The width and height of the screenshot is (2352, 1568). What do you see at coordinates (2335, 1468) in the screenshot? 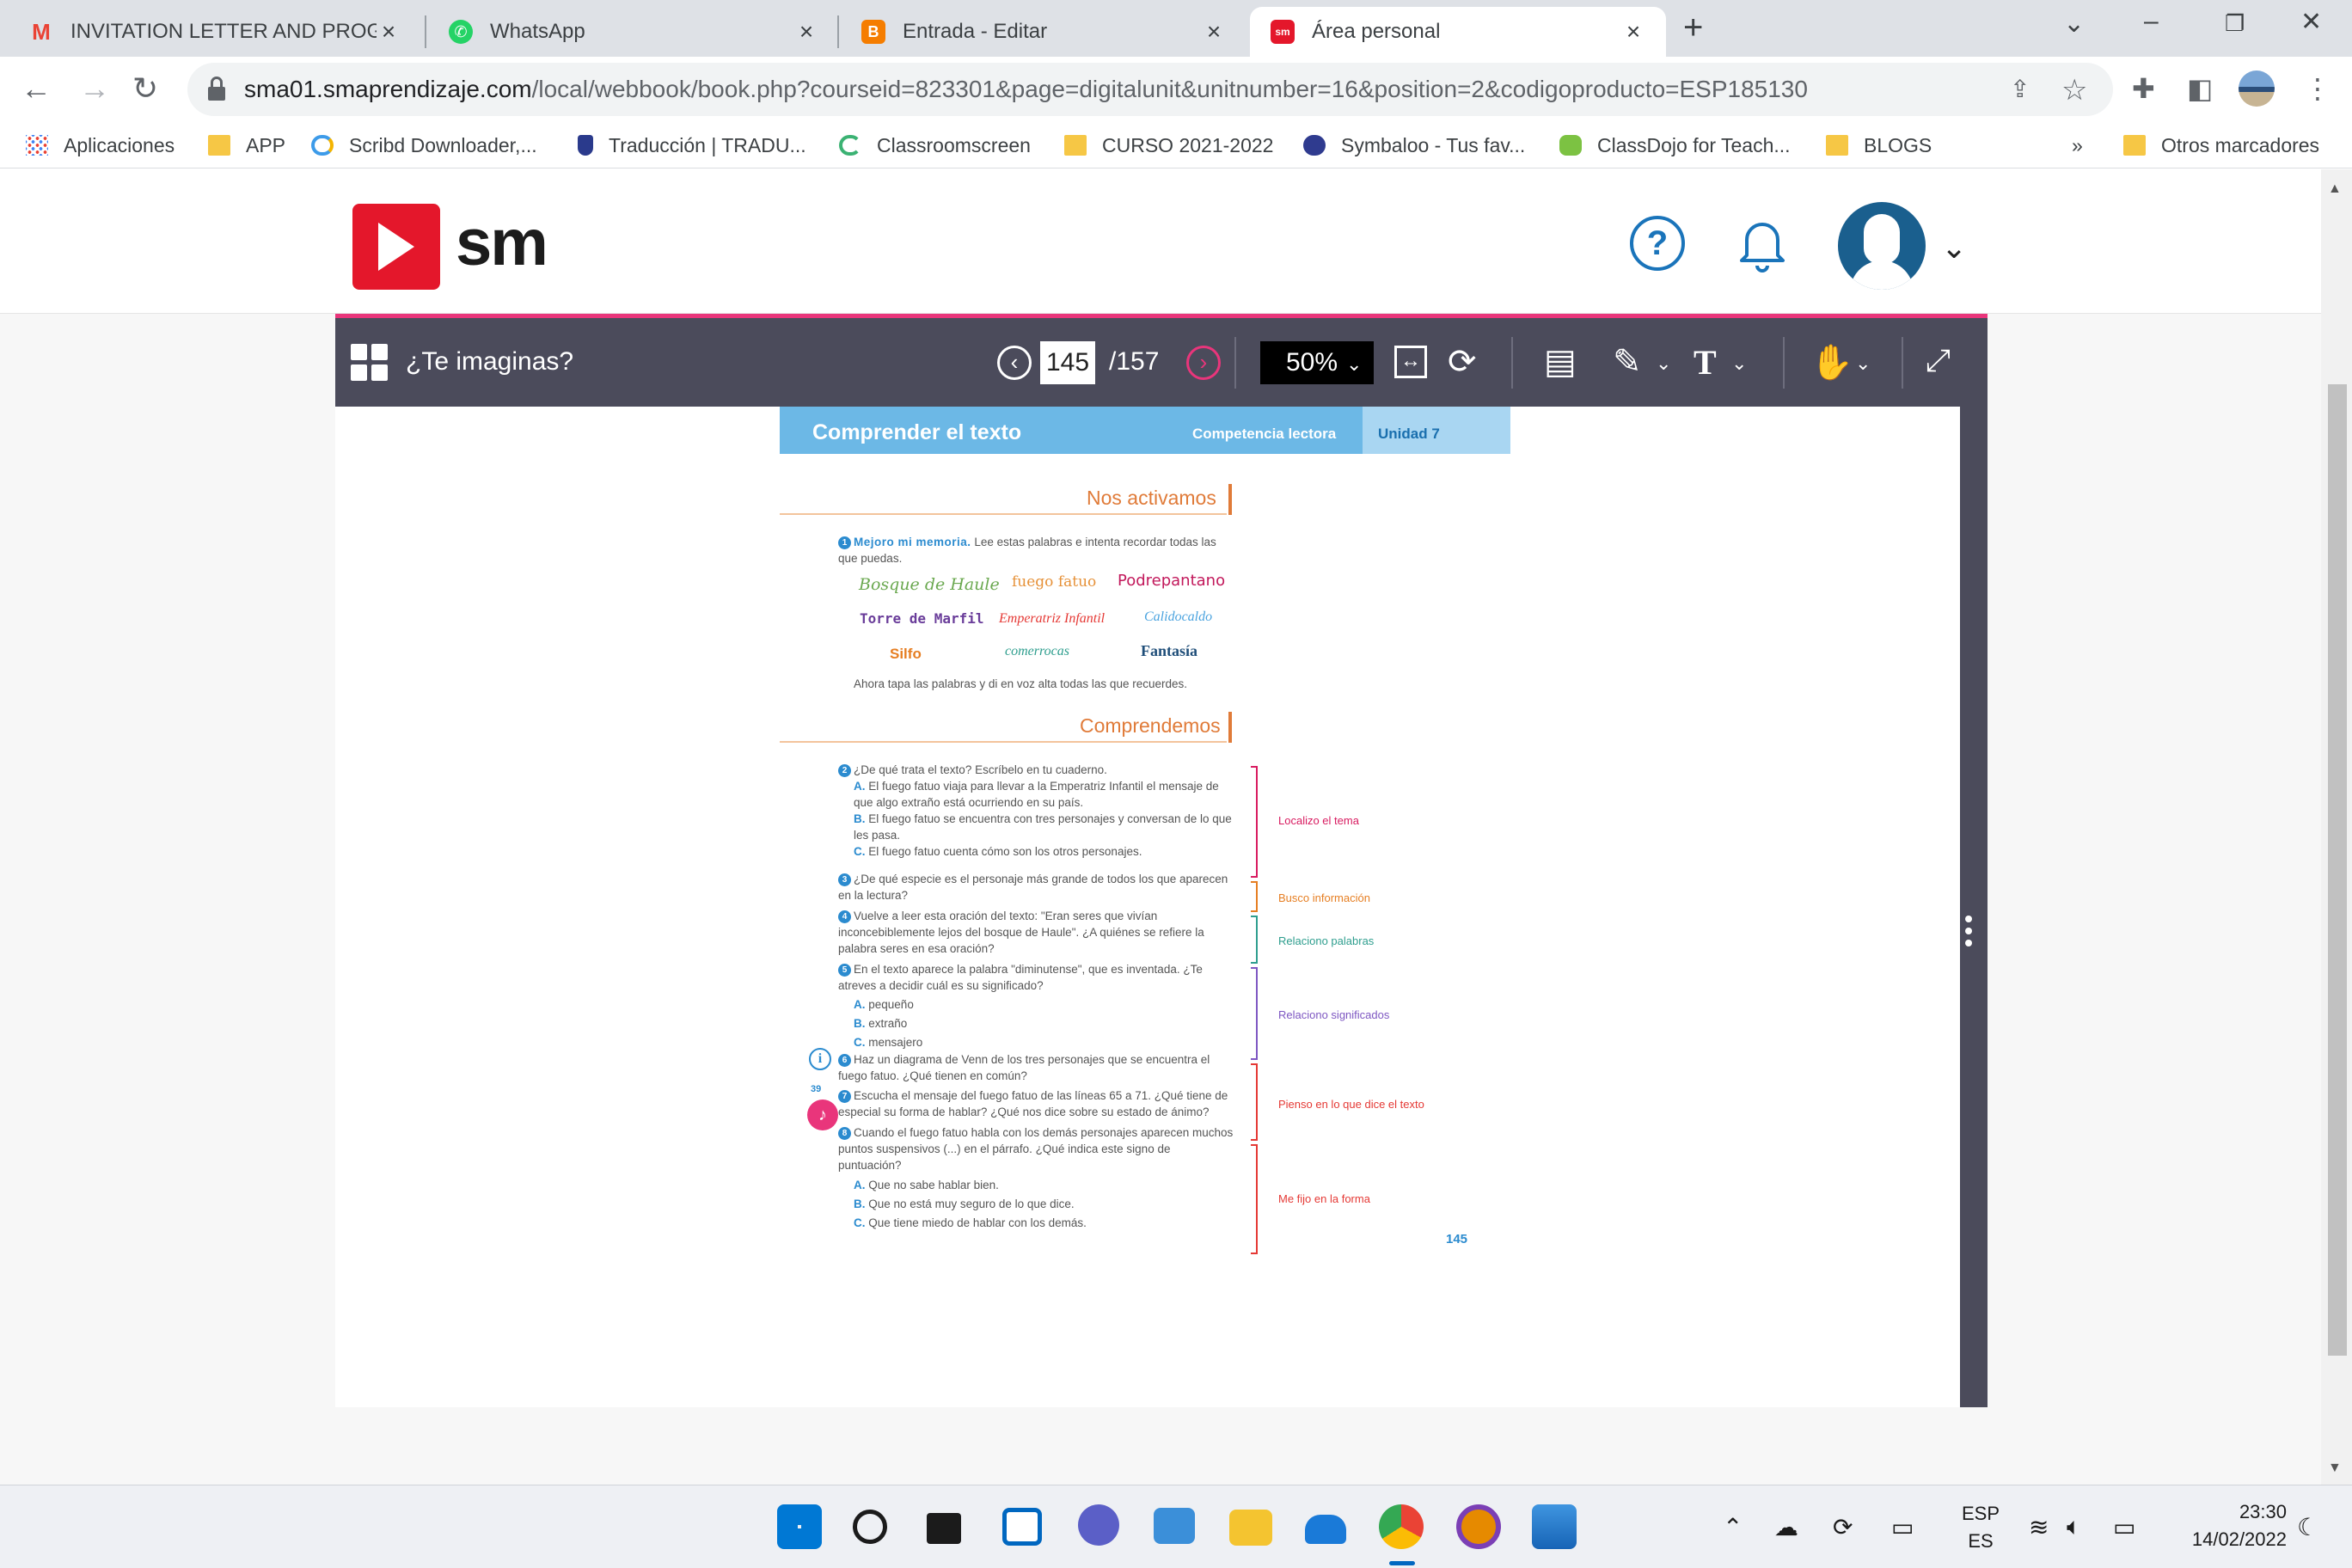
I see `scroll-down-arrow-icon: ▼` at bounding box center [2335, 1468].